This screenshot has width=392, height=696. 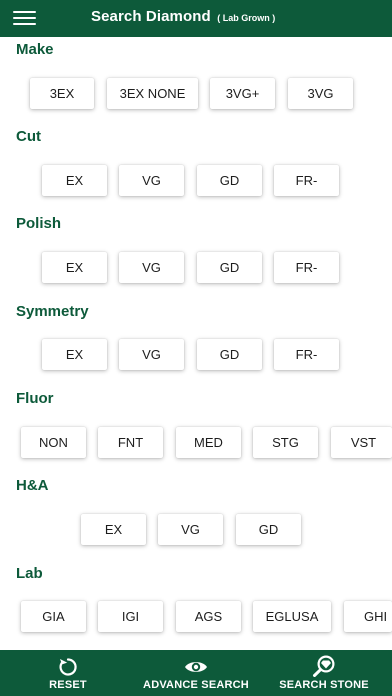 I want to click on ha-options: EX VG GD, so click(x=196, y=531).